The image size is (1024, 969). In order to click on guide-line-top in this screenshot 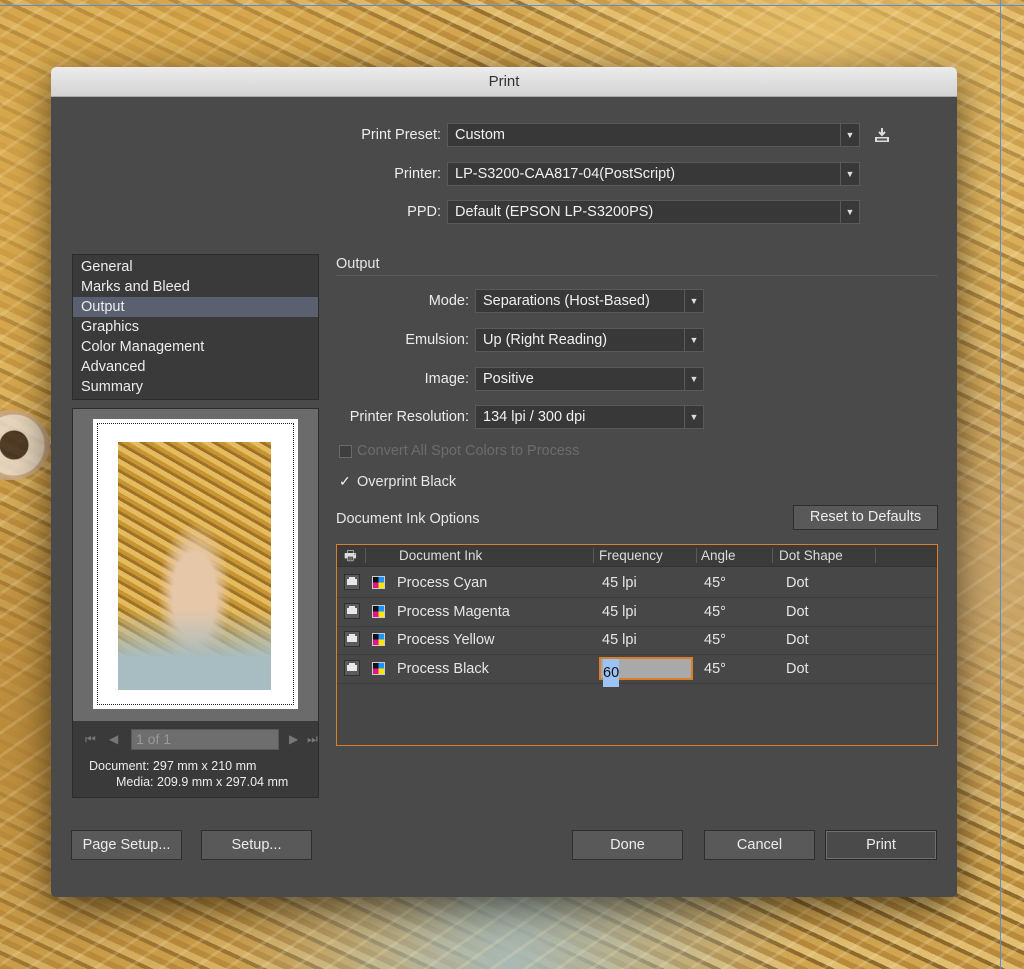, I will do `click(512, 5)`.